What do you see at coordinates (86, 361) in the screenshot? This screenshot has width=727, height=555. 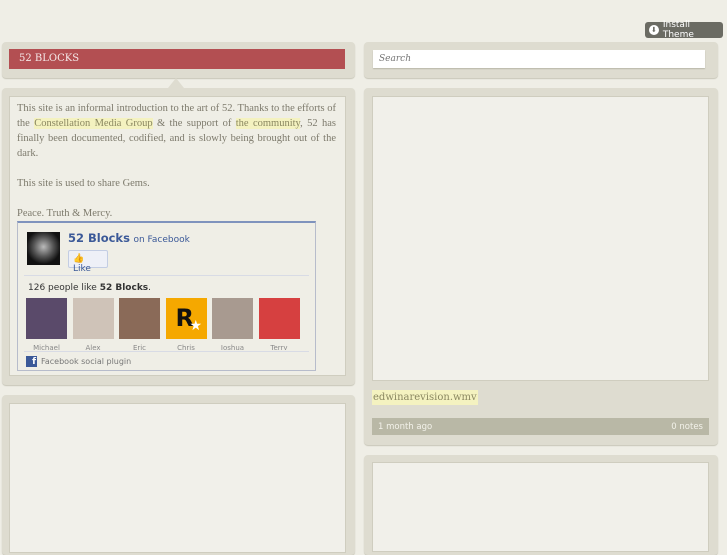 I see `footer-text: Facebook social plugin` at bounding box center [86, 361].